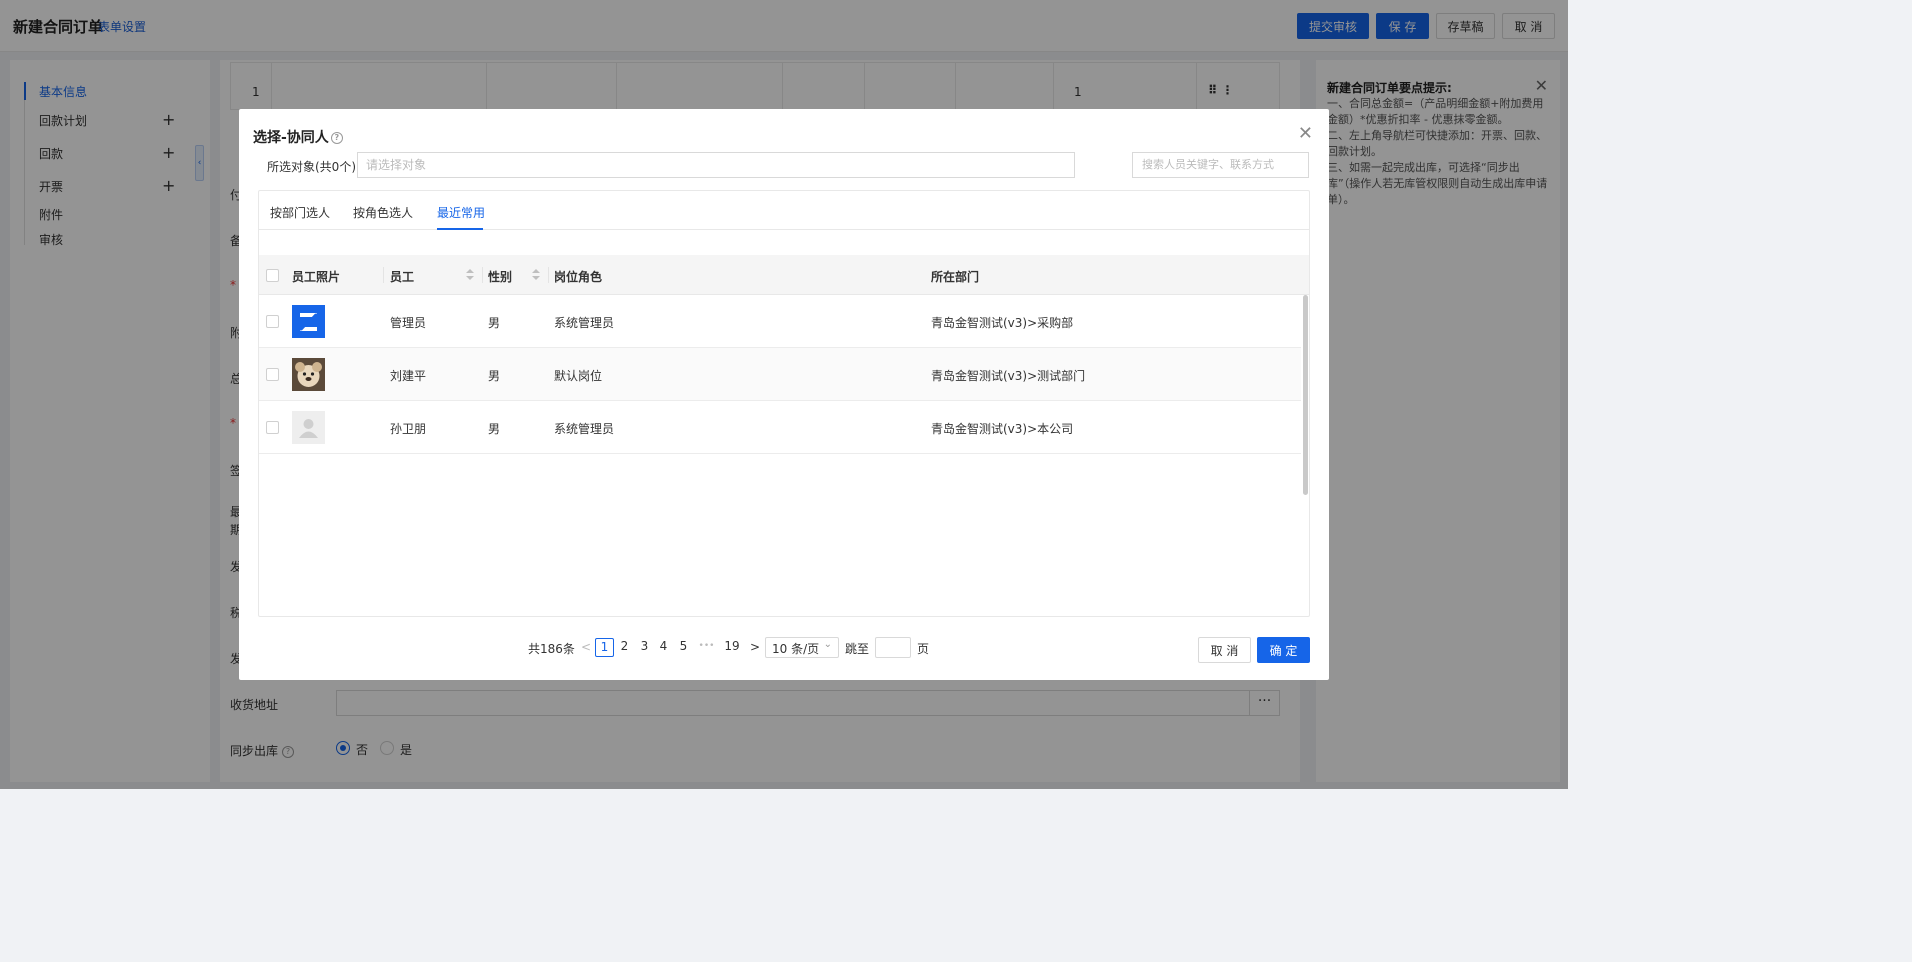 This screenshot has width=1912, height=962. Describe the element at coordinates (500, 276) in the screenshot. I see `column-gender: 性别` at that location.